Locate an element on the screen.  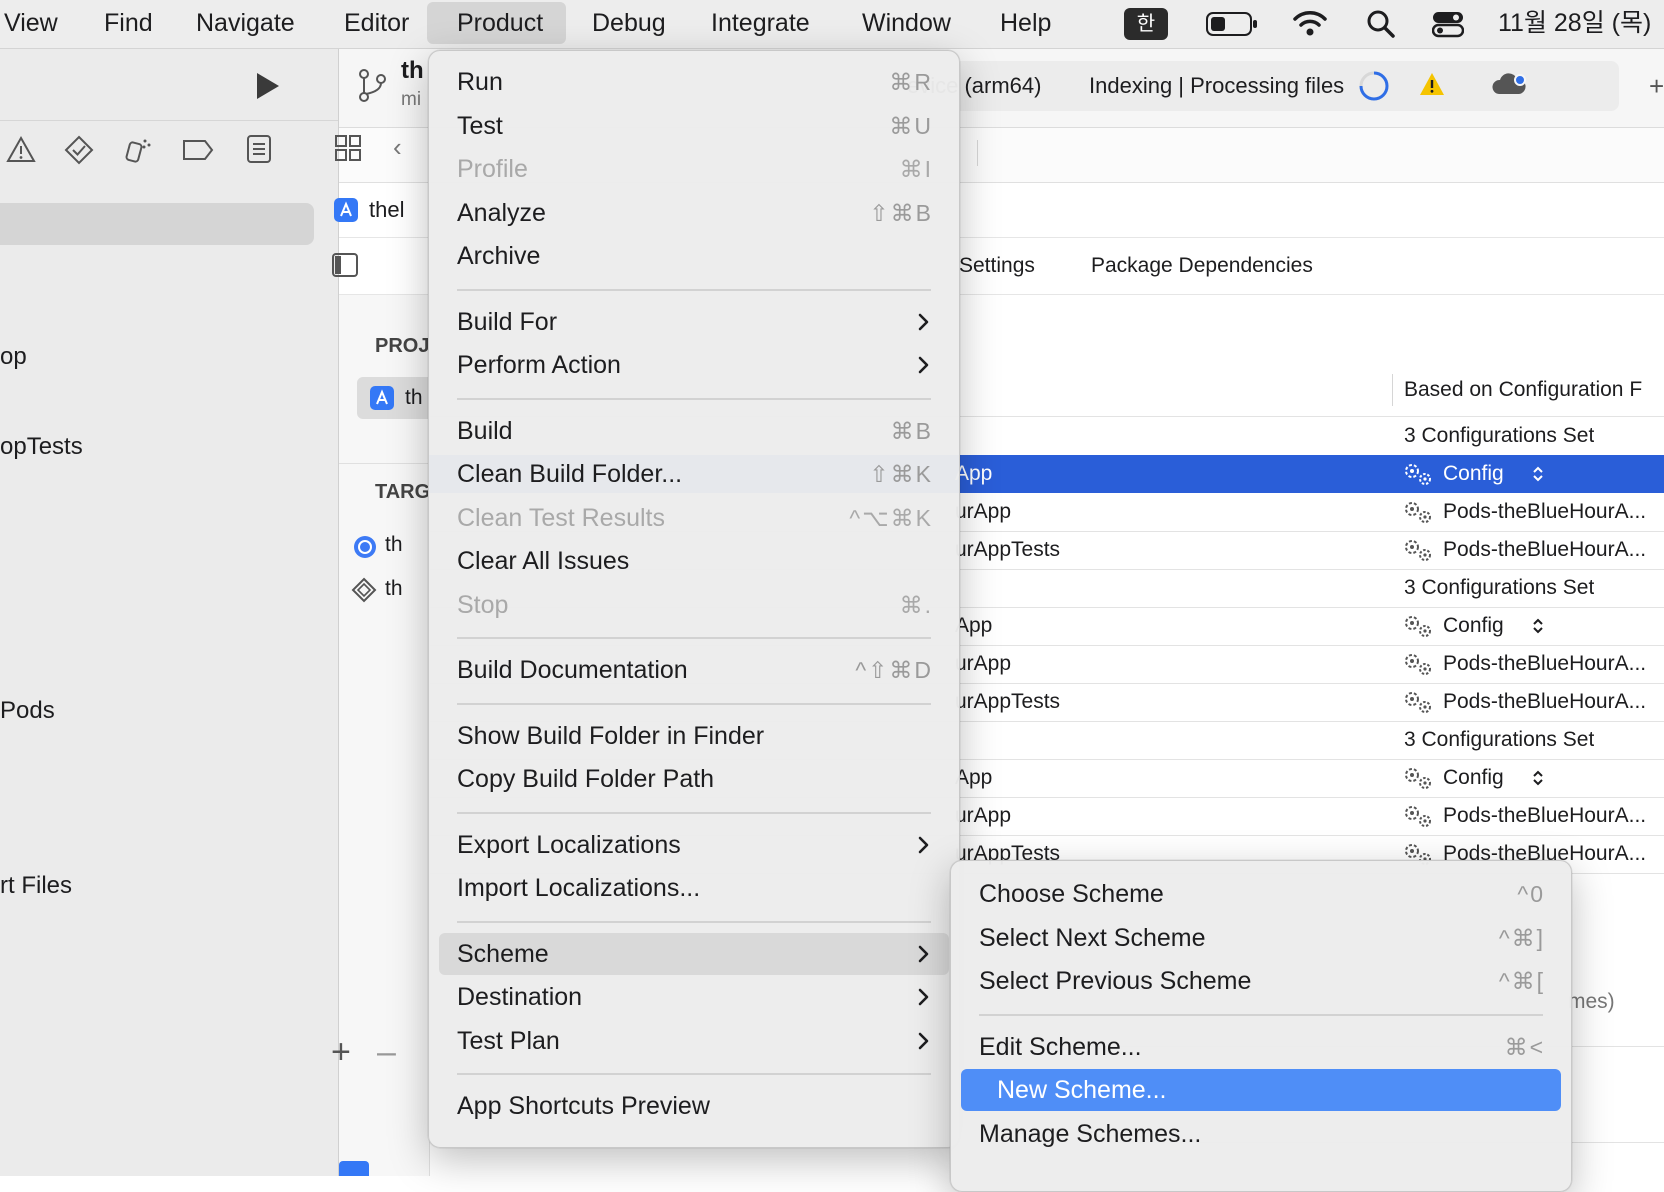
menu-item-analyze: Analyze ⇧⌘B is located at coordinates (694, 213).